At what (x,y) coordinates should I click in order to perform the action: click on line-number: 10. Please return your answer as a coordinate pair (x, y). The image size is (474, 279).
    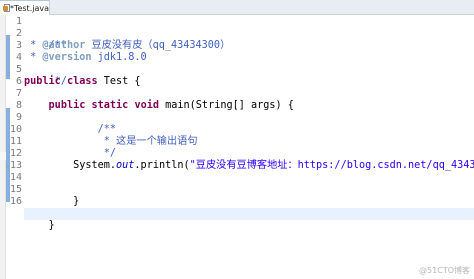
    Looking at the image, I should click on (15, 129).